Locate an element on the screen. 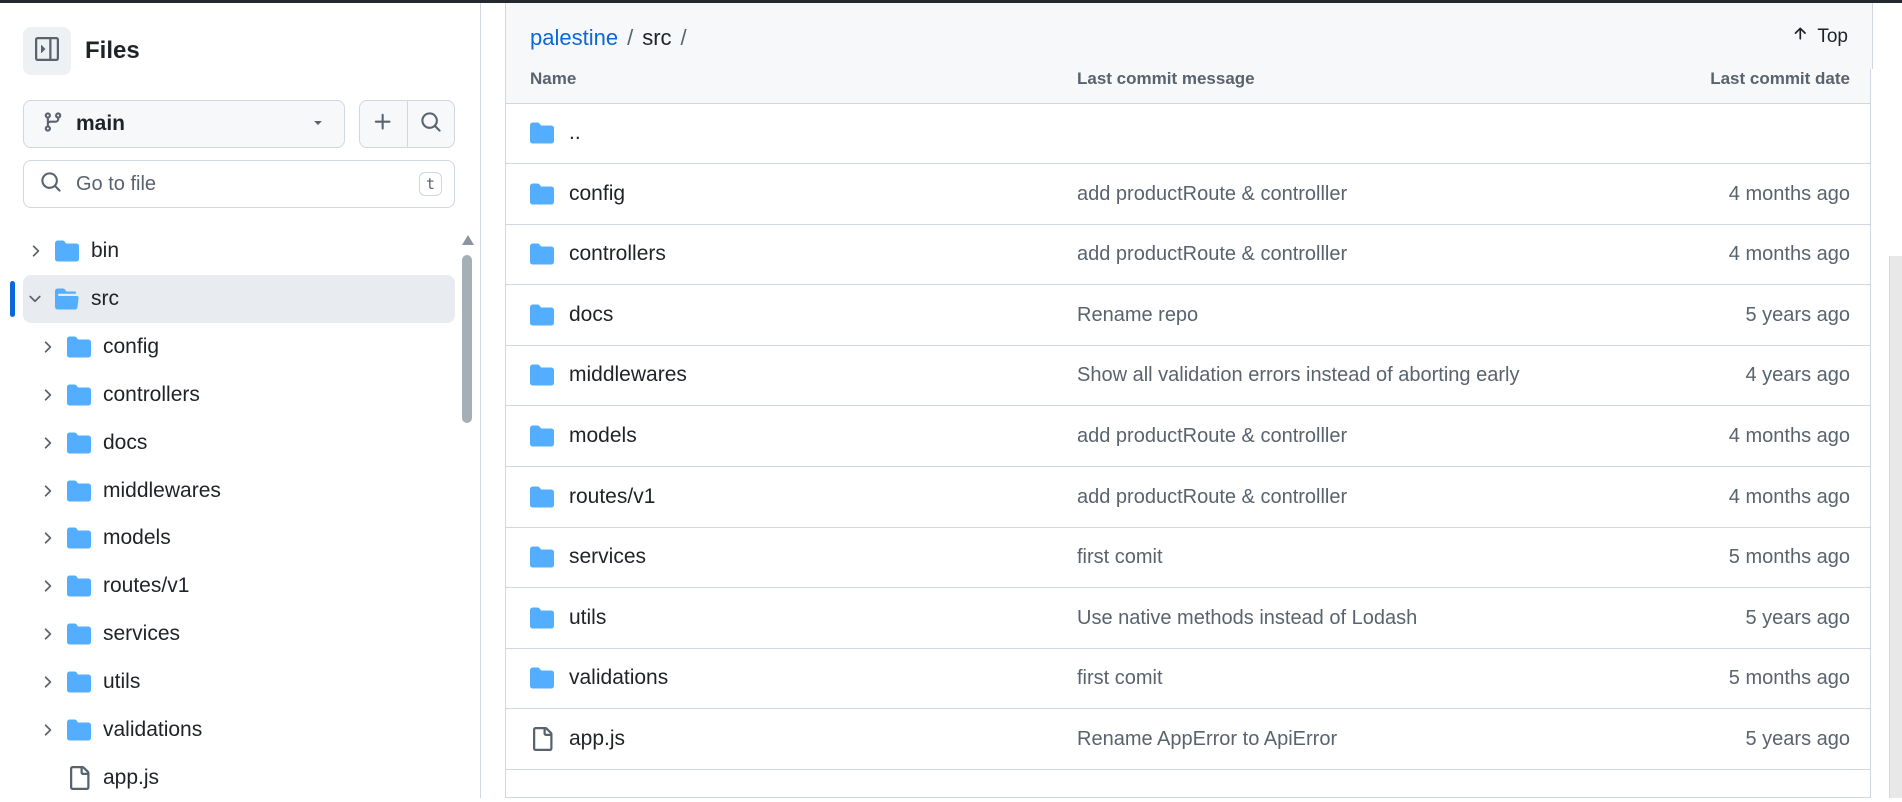 Image resolution: width=1902 pixels, height=802 pixels. scroll-up-arrow is located at coordinates (468, 240).